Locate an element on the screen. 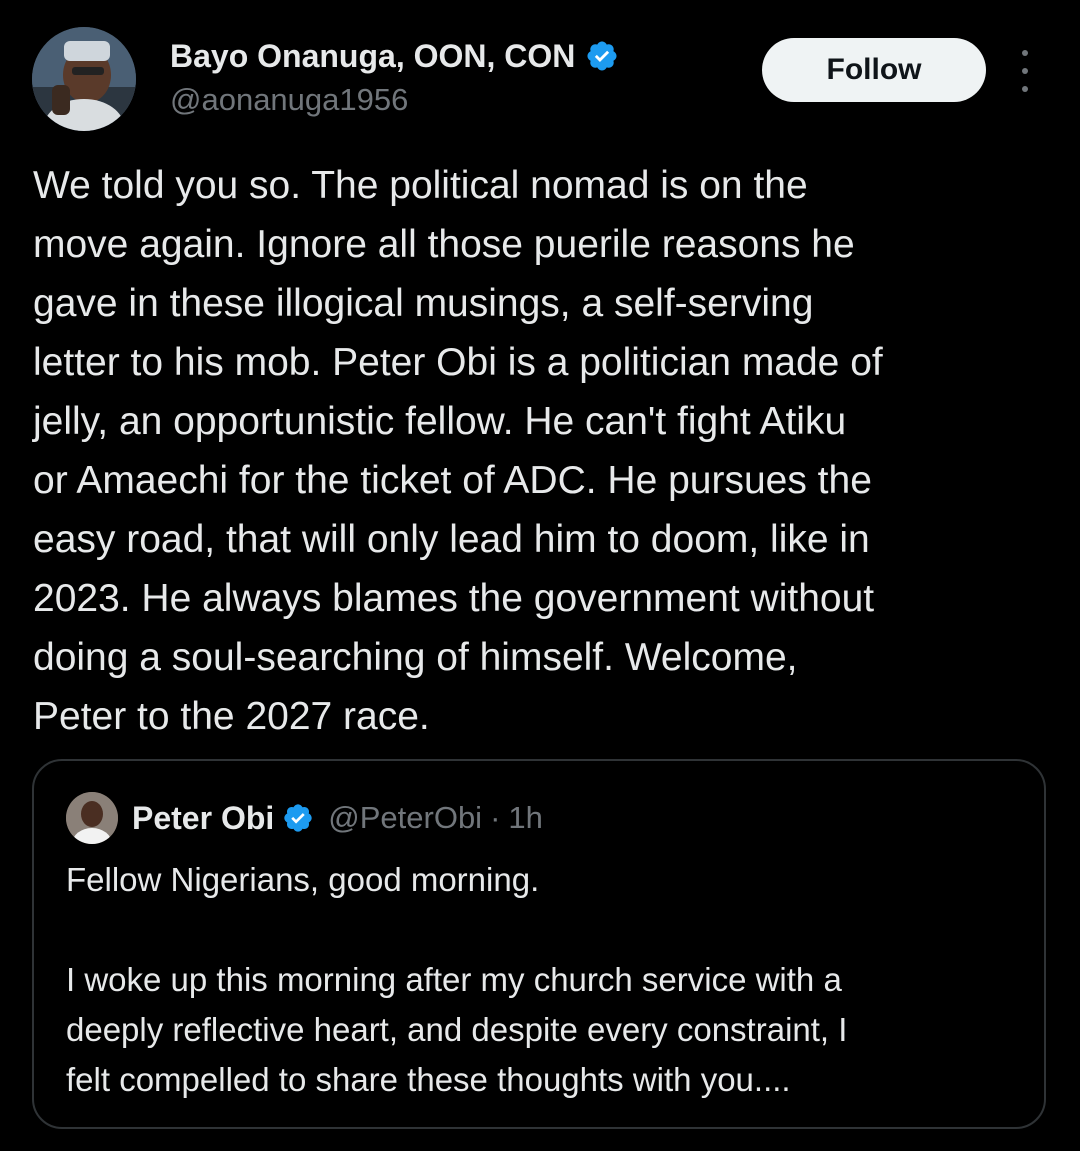 The width and height of the screenshot is (1080, 1151). quoted-tweet-timestamp: 1h is located at coordinates (525, 818).